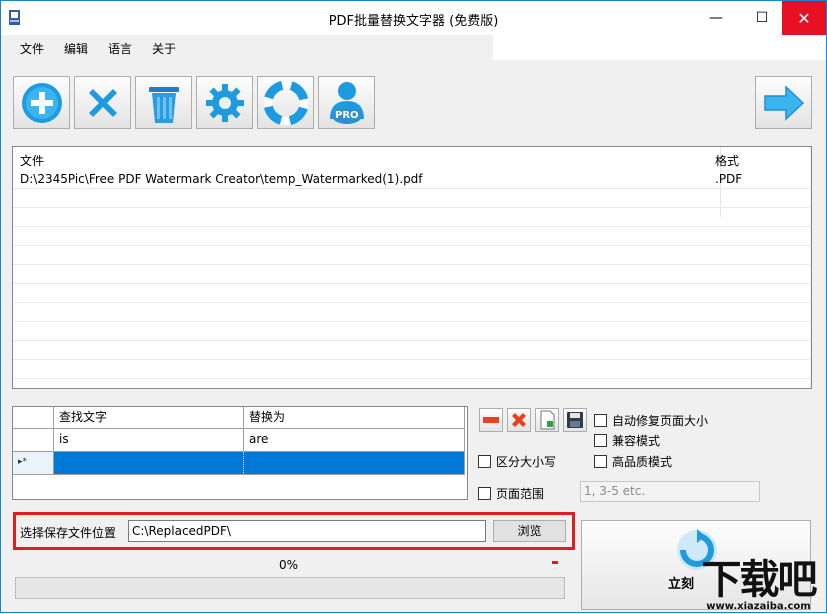 Image resolution: width=827 pixels, height=614 pixels. Describe the element at coordinates (529, 531) in the screenshot. I see `browse-button: 浏览` at that location.